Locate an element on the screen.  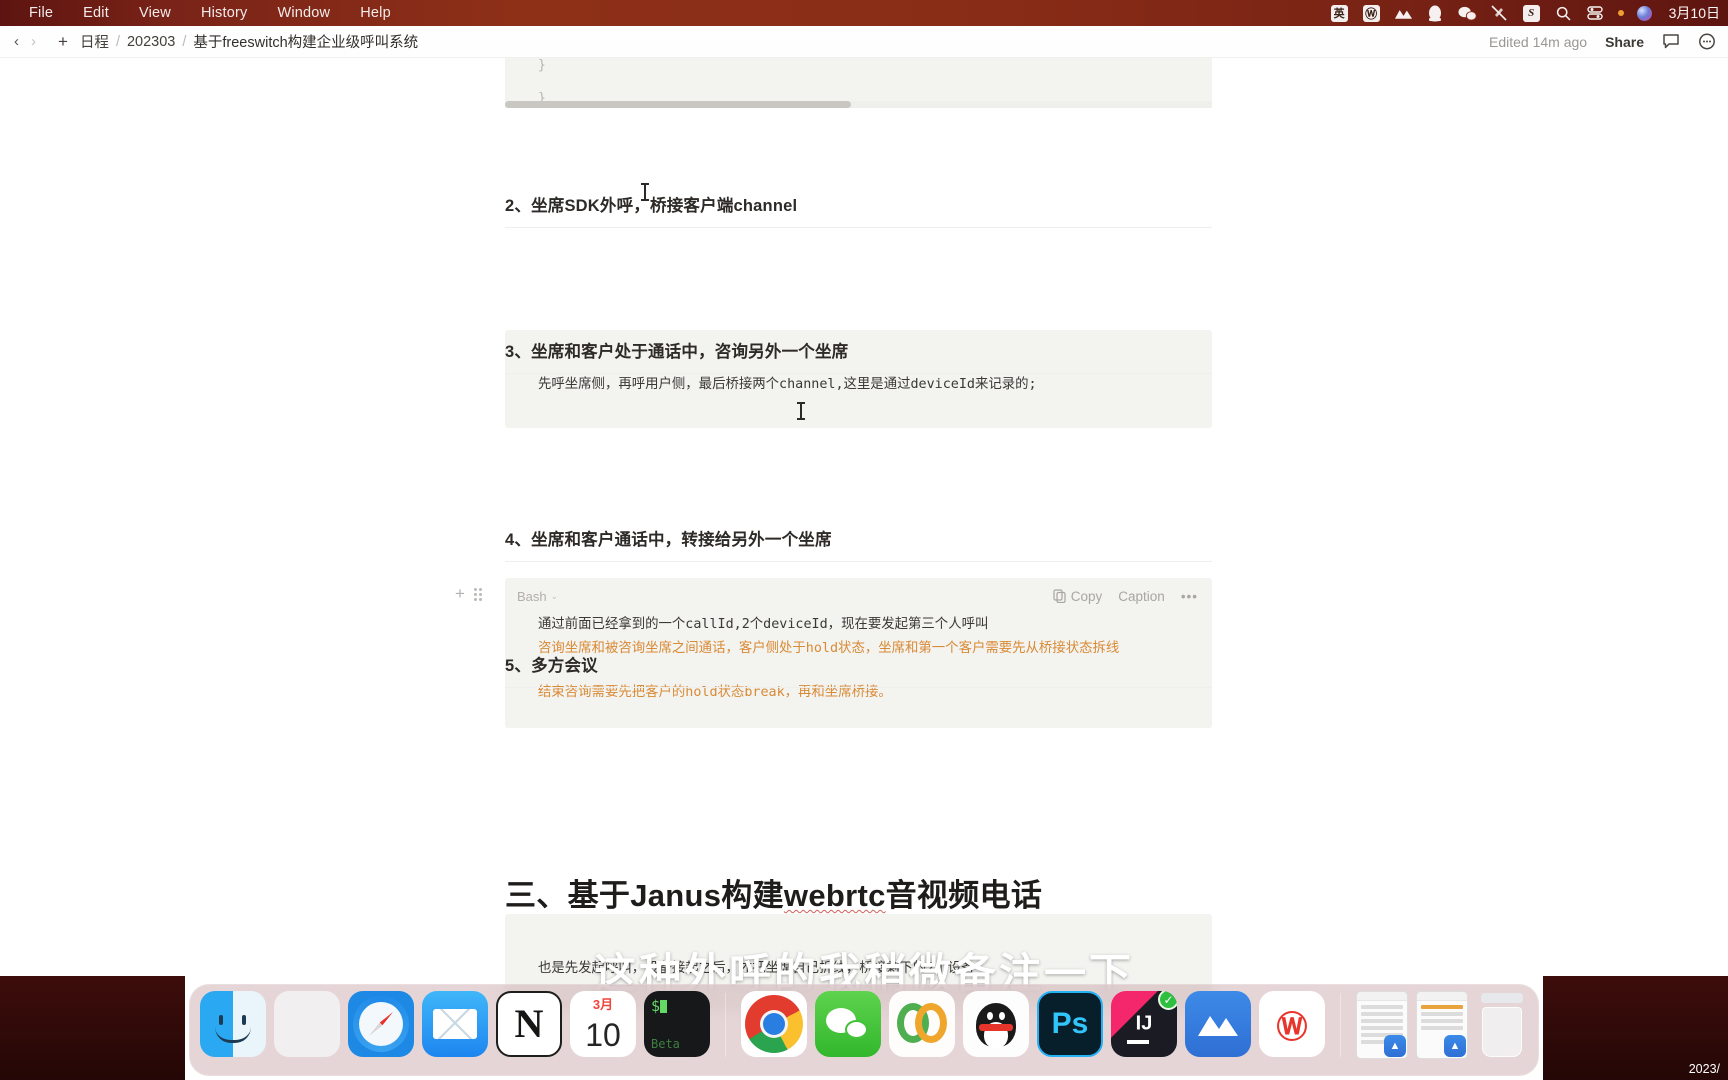
section-3-heading-row: 3、坐席和客户处于通话中，咨询另外一个坐席 is located at coordinates (858, 356).